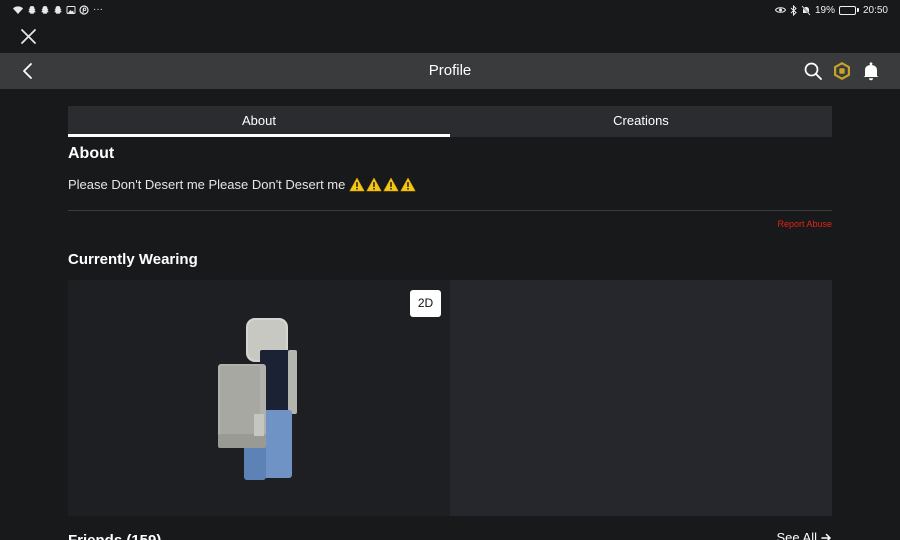 The width and height of the screenshot is (900, 540). Describe the element at coordinates (804, 224) in the screenshot. I see `report-abuse-link: Report Abuse` at that location.